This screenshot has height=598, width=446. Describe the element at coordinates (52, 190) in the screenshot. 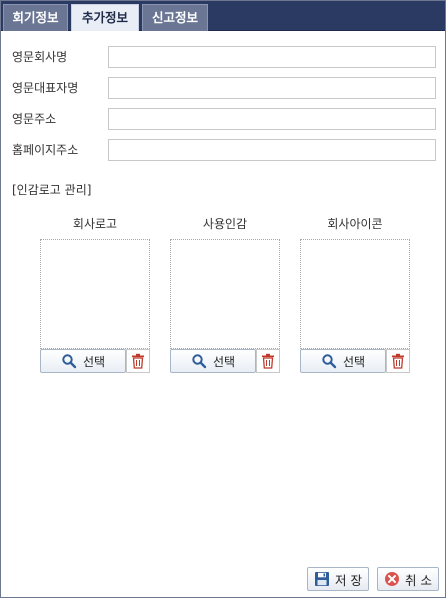

I see `seal-logo-section-title: [인감로고 관리]` at that location.